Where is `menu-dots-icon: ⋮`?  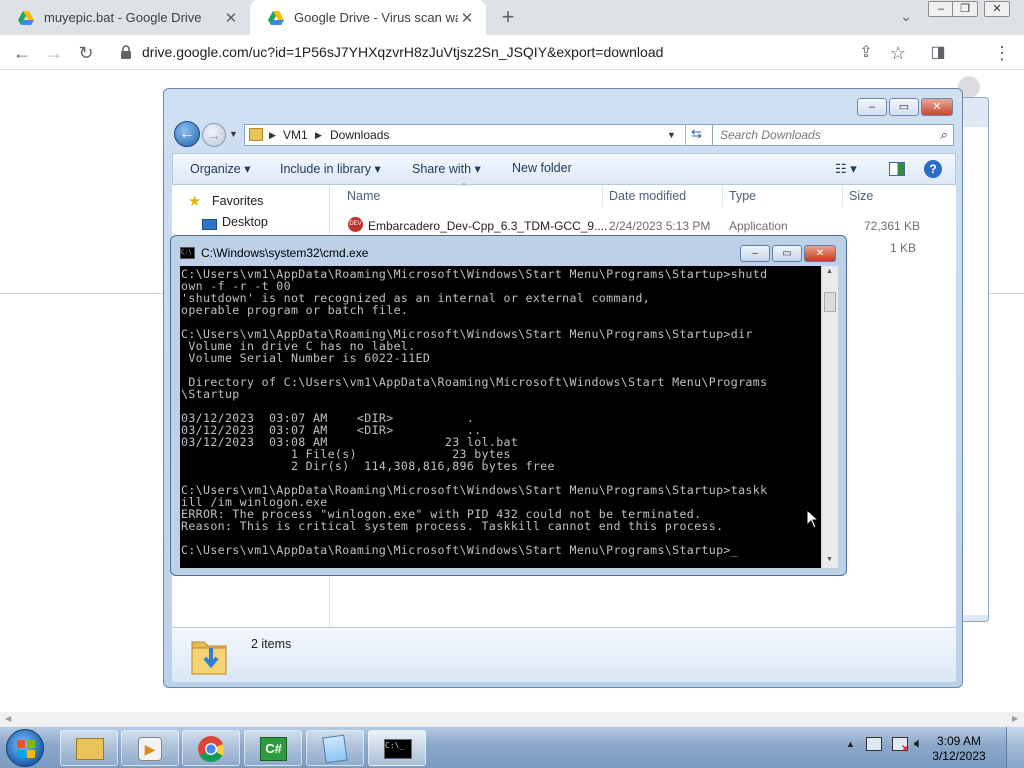
menu-dots-icon: ⋮ is located at coordinates (1002, 53).